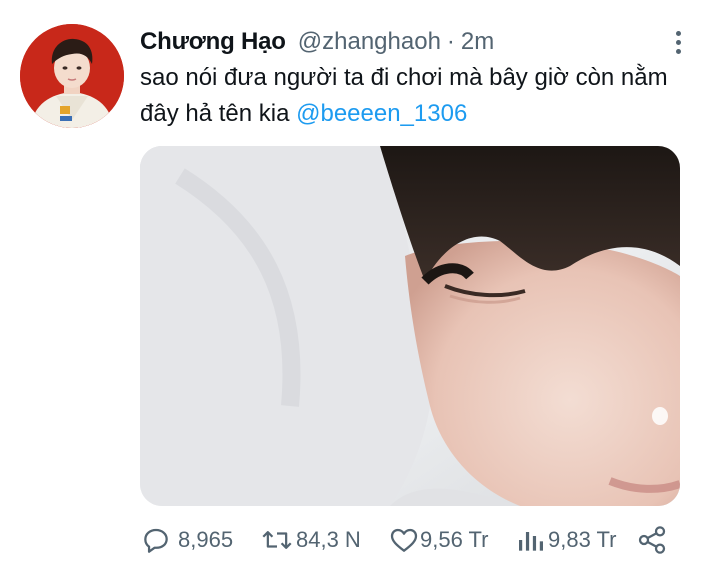  Describe the element at coordinates (531, 541) in the screenshot. I see `views-icon` at that location.